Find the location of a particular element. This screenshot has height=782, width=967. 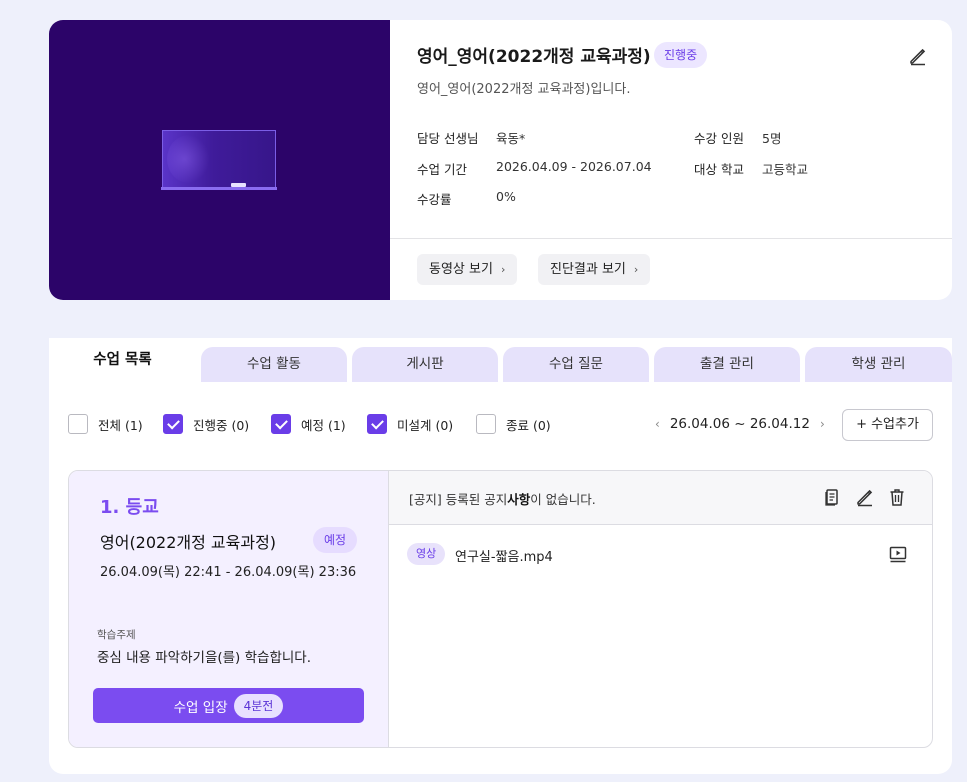

filter-scheduled: 예정 (1) is located at coordinates (308, 424).